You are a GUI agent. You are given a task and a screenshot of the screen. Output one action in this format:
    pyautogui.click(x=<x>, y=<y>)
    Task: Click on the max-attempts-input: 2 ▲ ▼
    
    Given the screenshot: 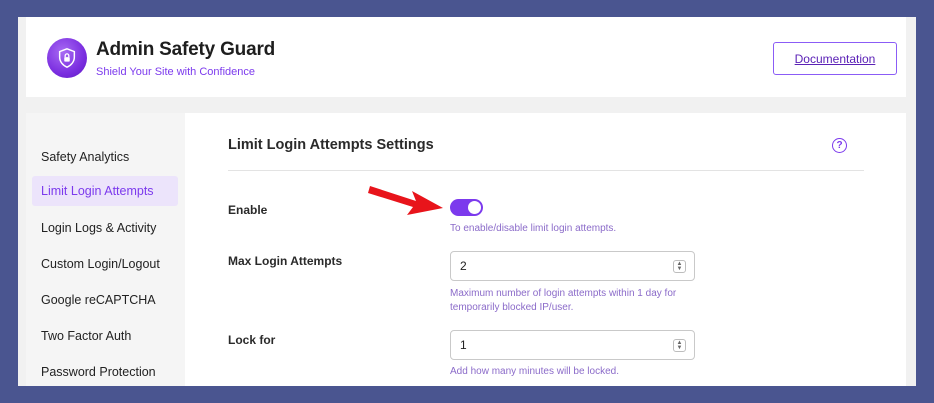 What is the action you would take?
    pyautogui.click(x=572, y=266)
    